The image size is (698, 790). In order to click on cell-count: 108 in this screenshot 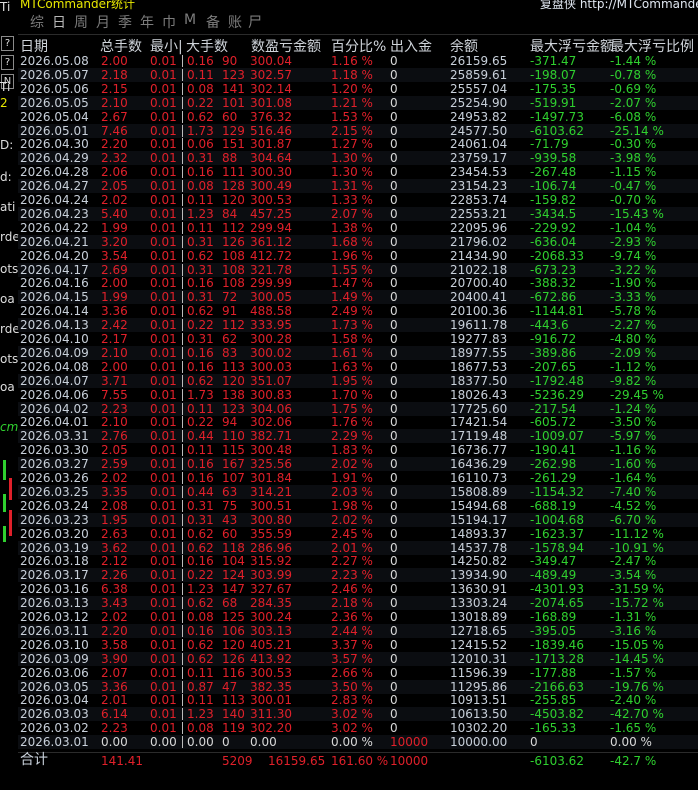, I will do `click(233, 256)`.